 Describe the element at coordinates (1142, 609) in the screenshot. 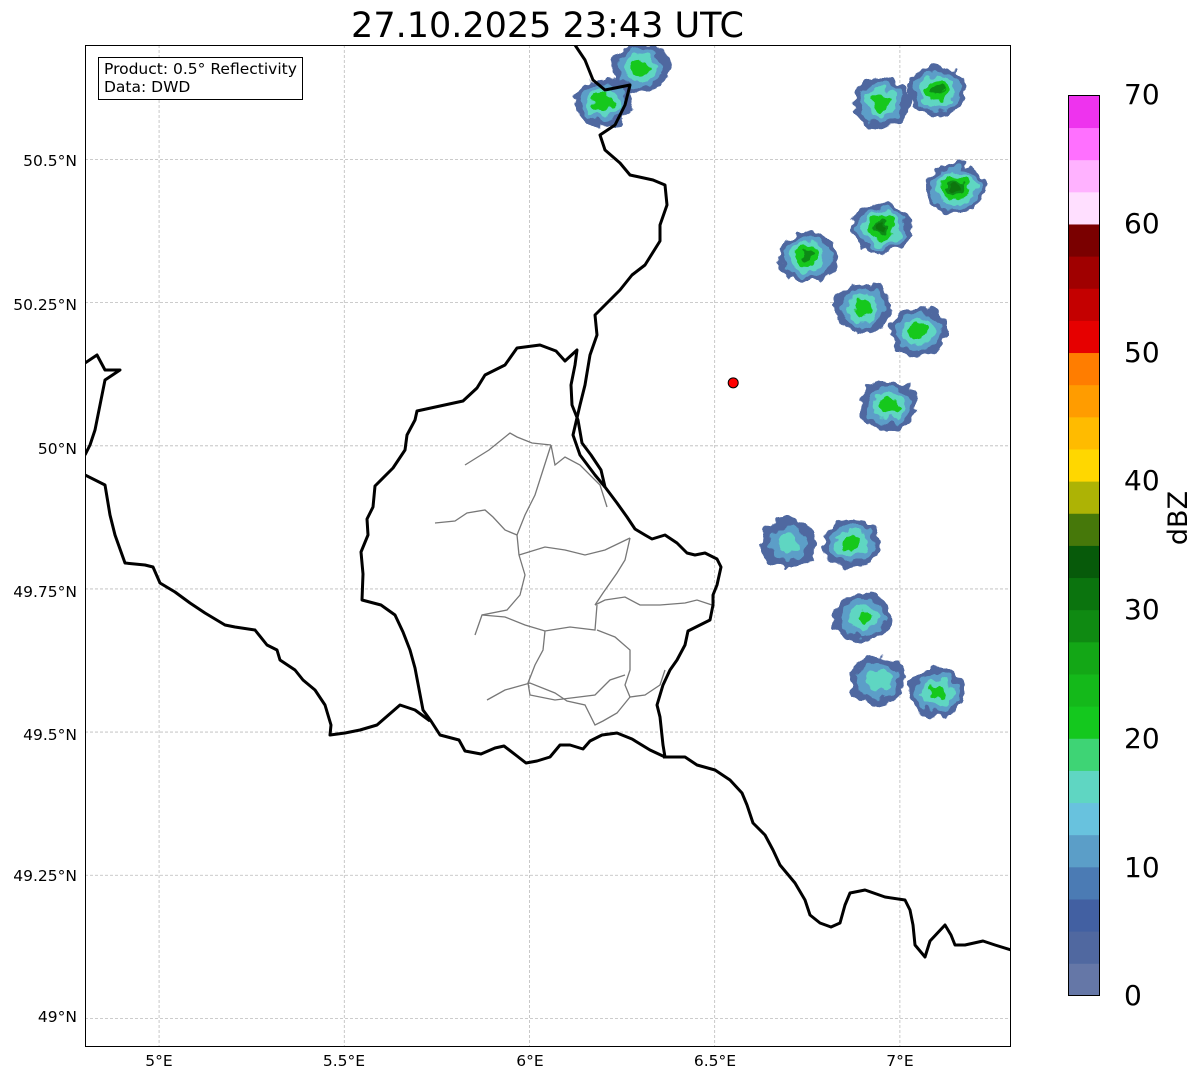

I see `colorbar-tick-label: 30` at that location.